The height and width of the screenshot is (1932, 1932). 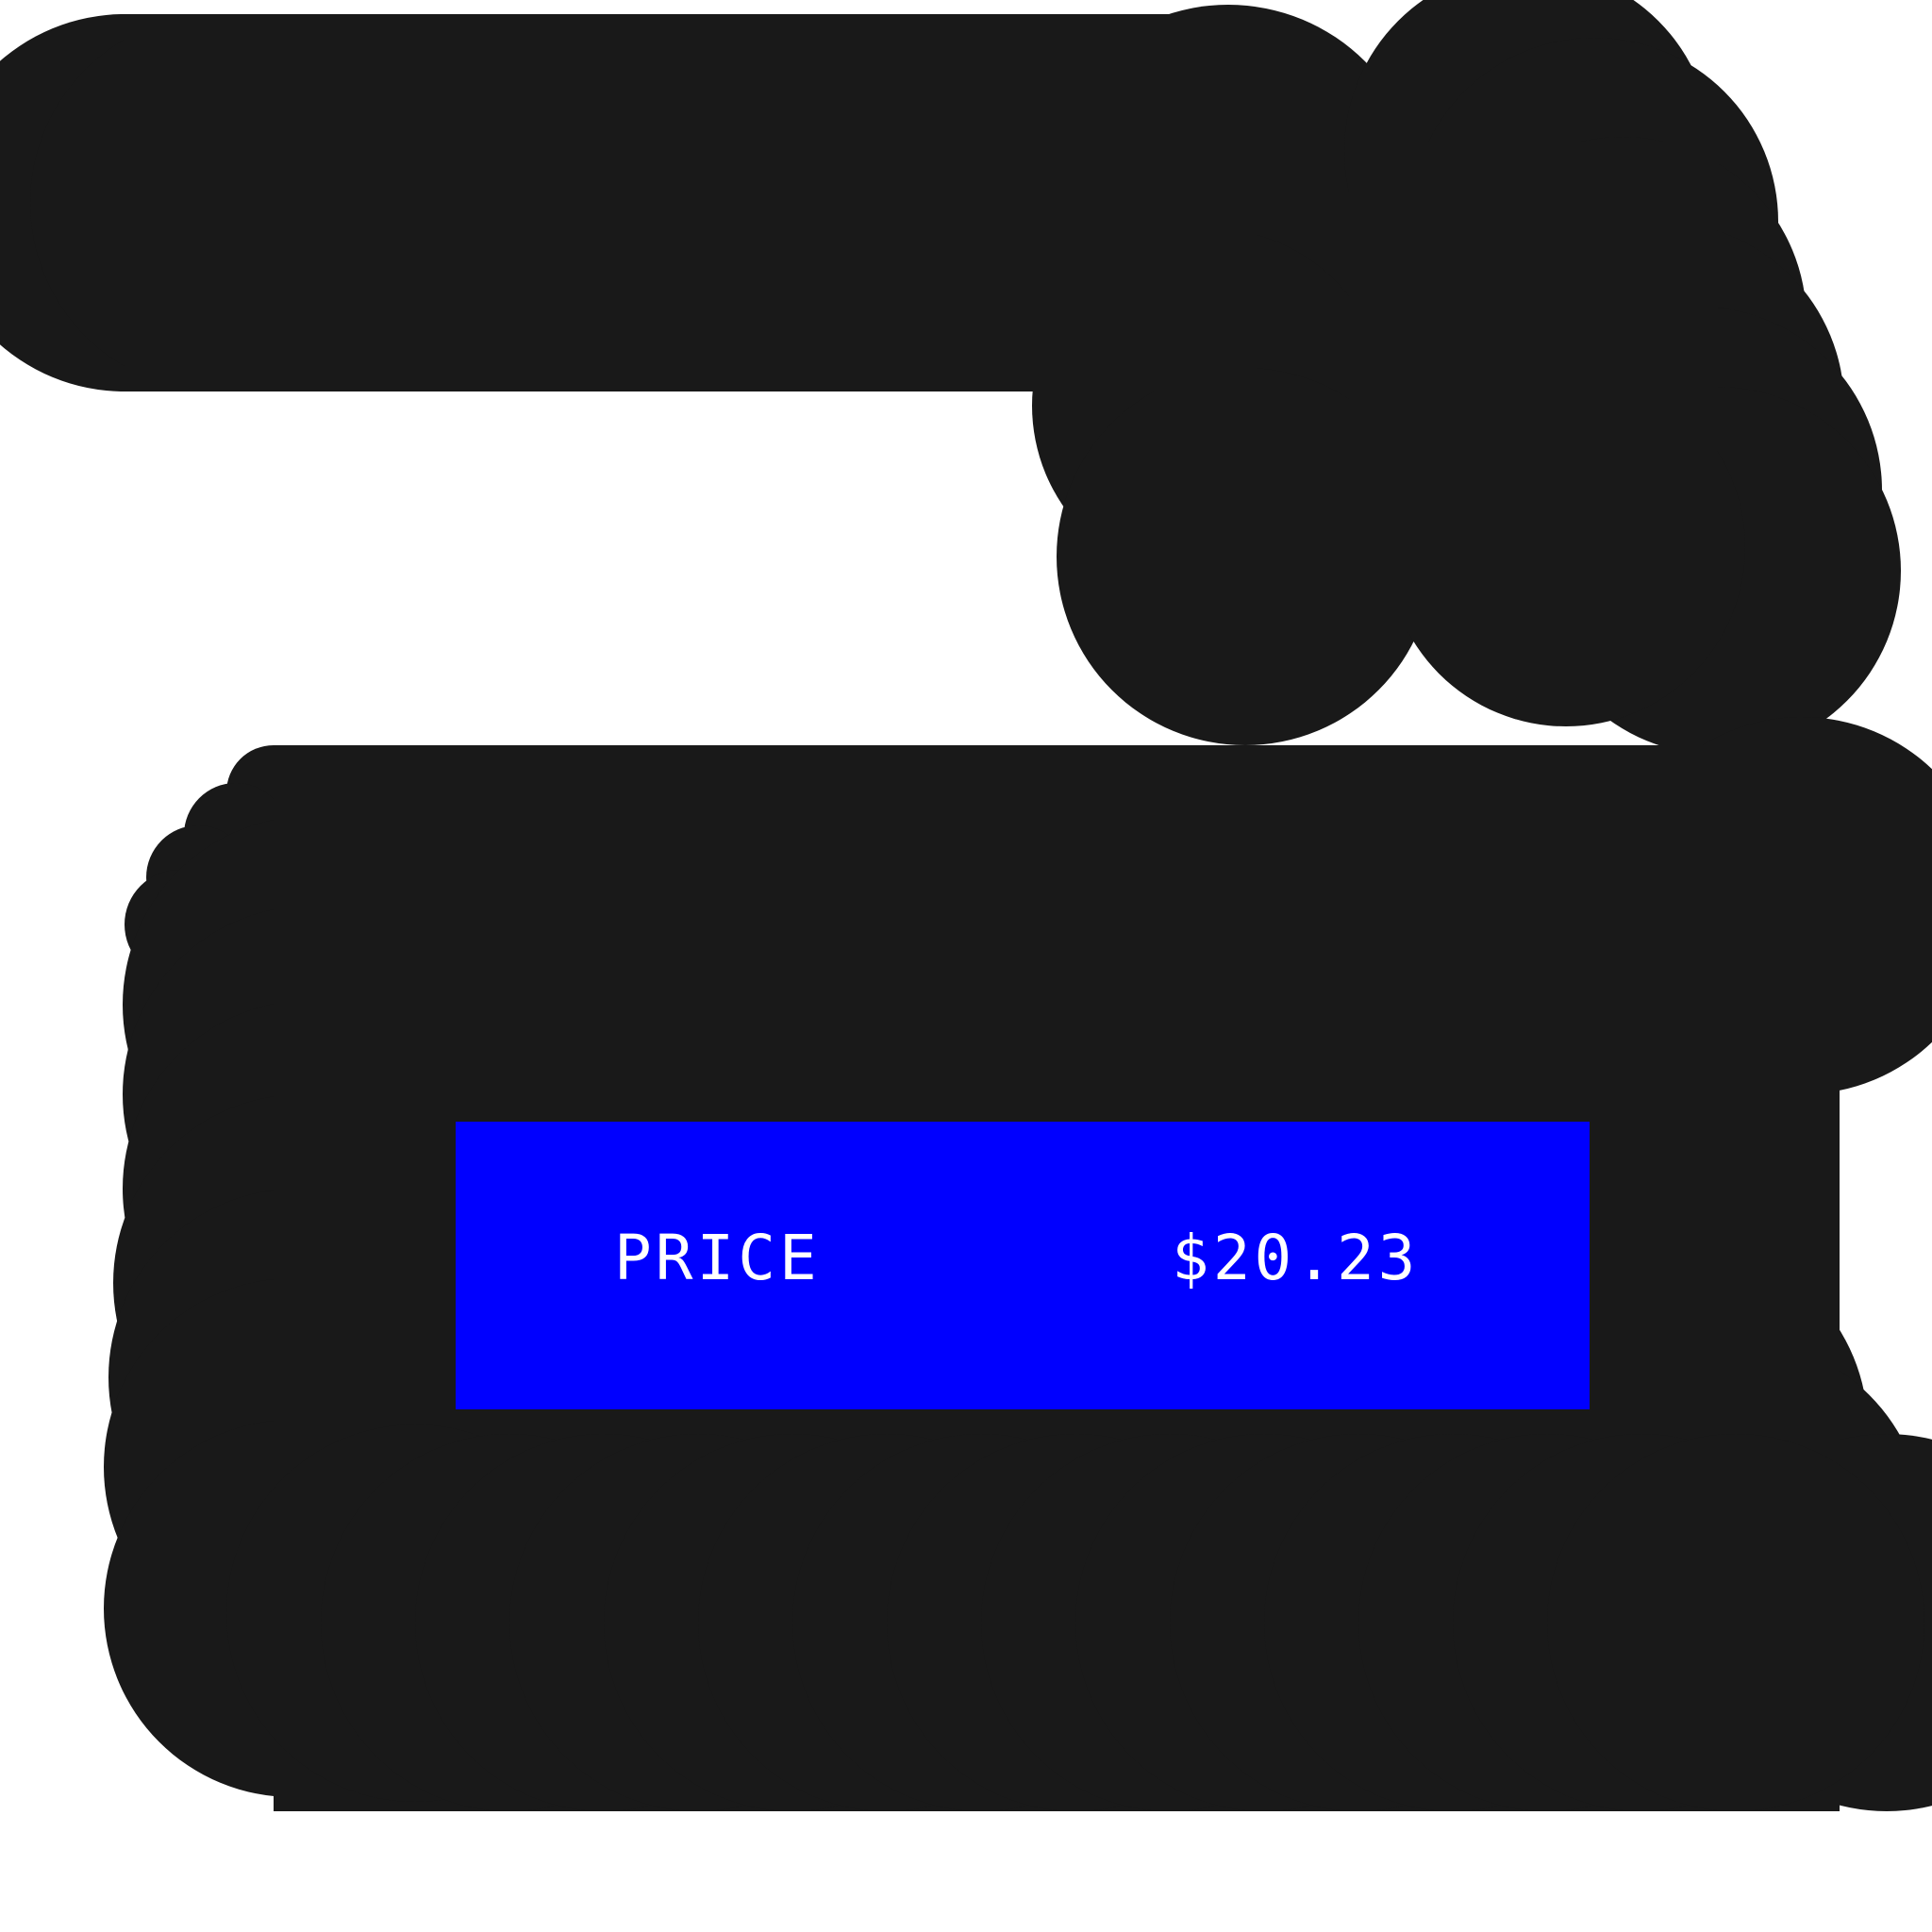 I want to click on price-value: $20.23, so click(x=1296, y=1258).